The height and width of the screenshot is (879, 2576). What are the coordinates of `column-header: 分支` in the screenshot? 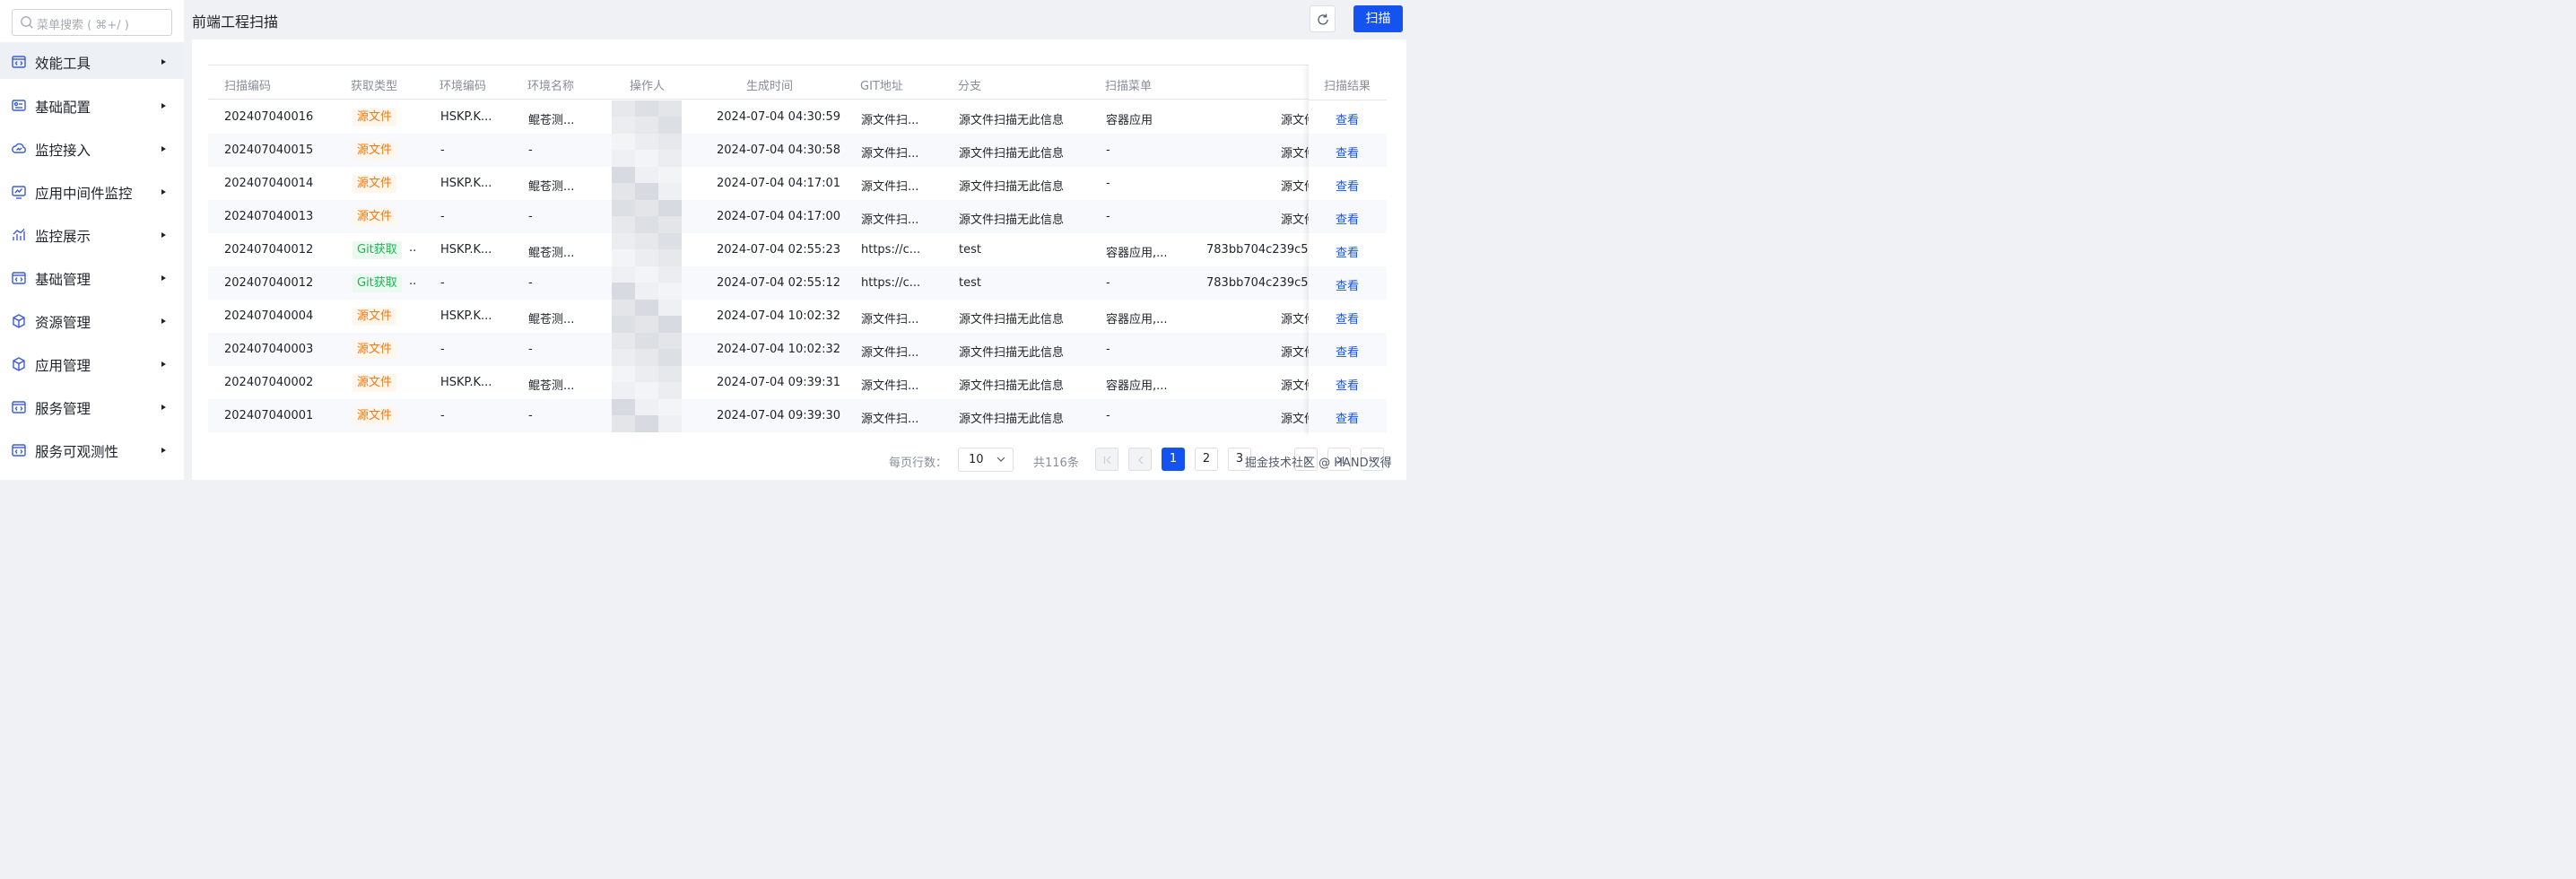 It's located at (970, 86).